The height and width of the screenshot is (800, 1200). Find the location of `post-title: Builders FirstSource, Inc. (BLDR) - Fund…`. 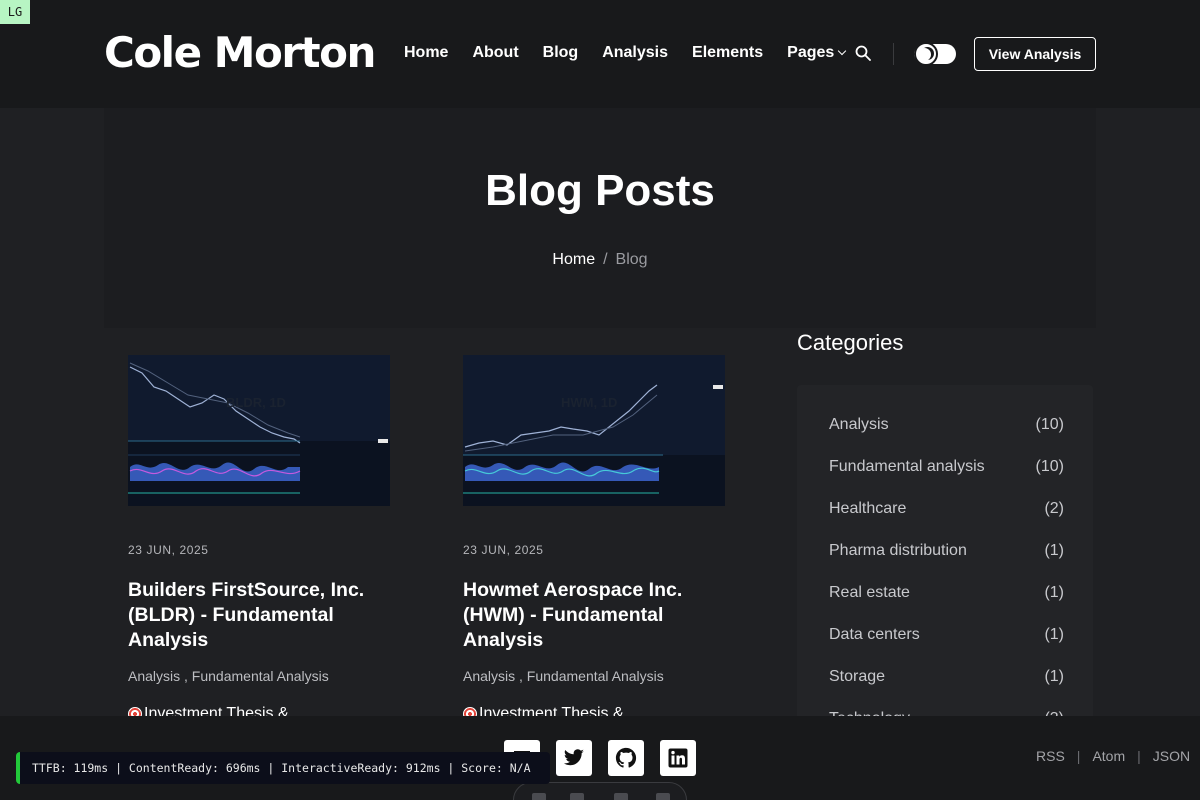

post-title: Builders FirstSource, Inc. (BLDR) - Fund… is located at coordinates (259, 615).